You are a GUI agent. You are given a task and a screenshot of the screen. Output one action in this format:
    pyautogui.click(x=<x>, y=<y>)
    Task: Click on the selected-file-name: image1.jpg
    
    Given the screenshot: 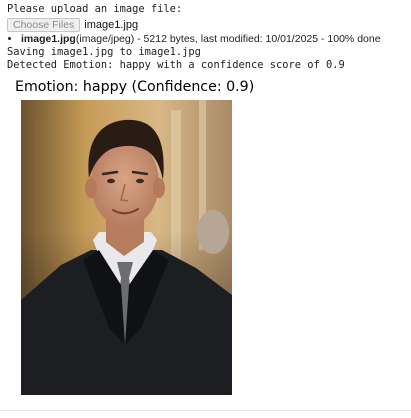 What is the action you would take?
    pyautogui.click(x=111, y=25)
    